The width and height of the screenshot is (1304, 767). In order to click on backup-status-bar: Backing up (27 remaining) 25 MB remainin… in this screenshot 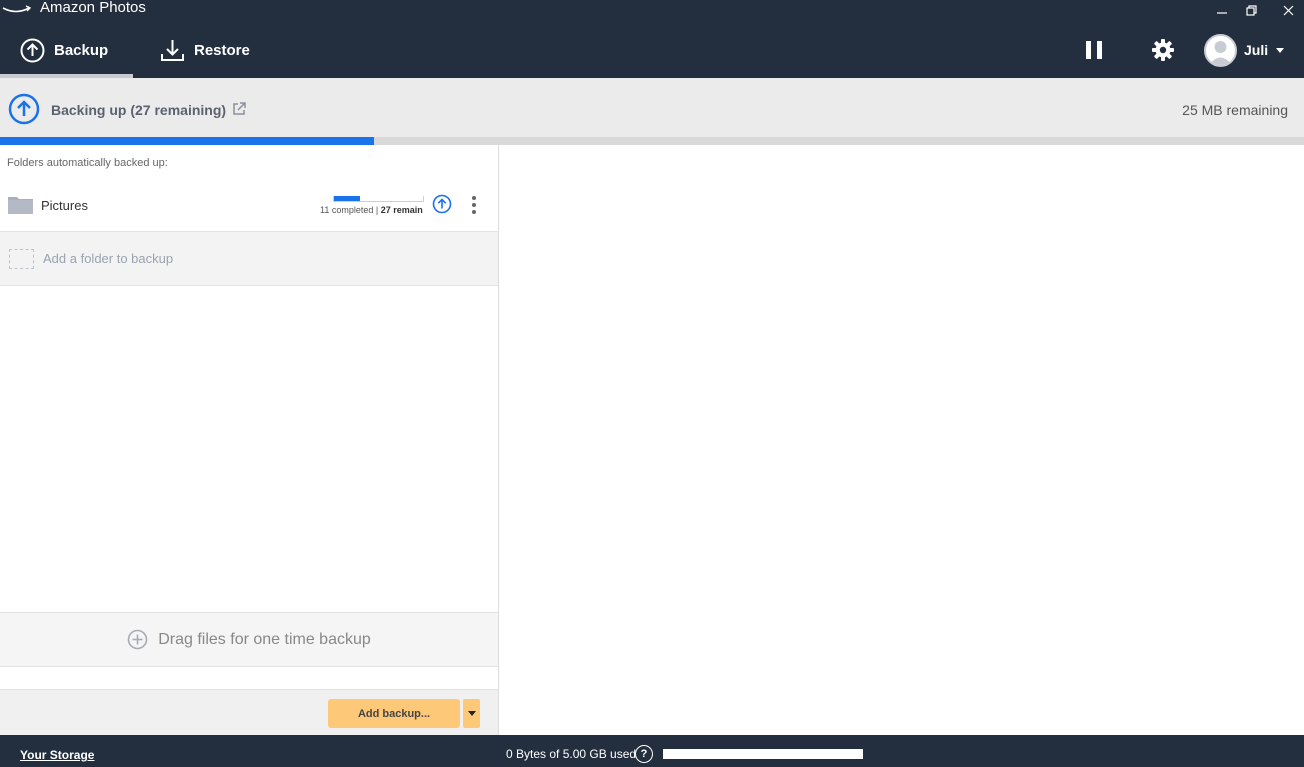, I will do `click(652, 108)`.